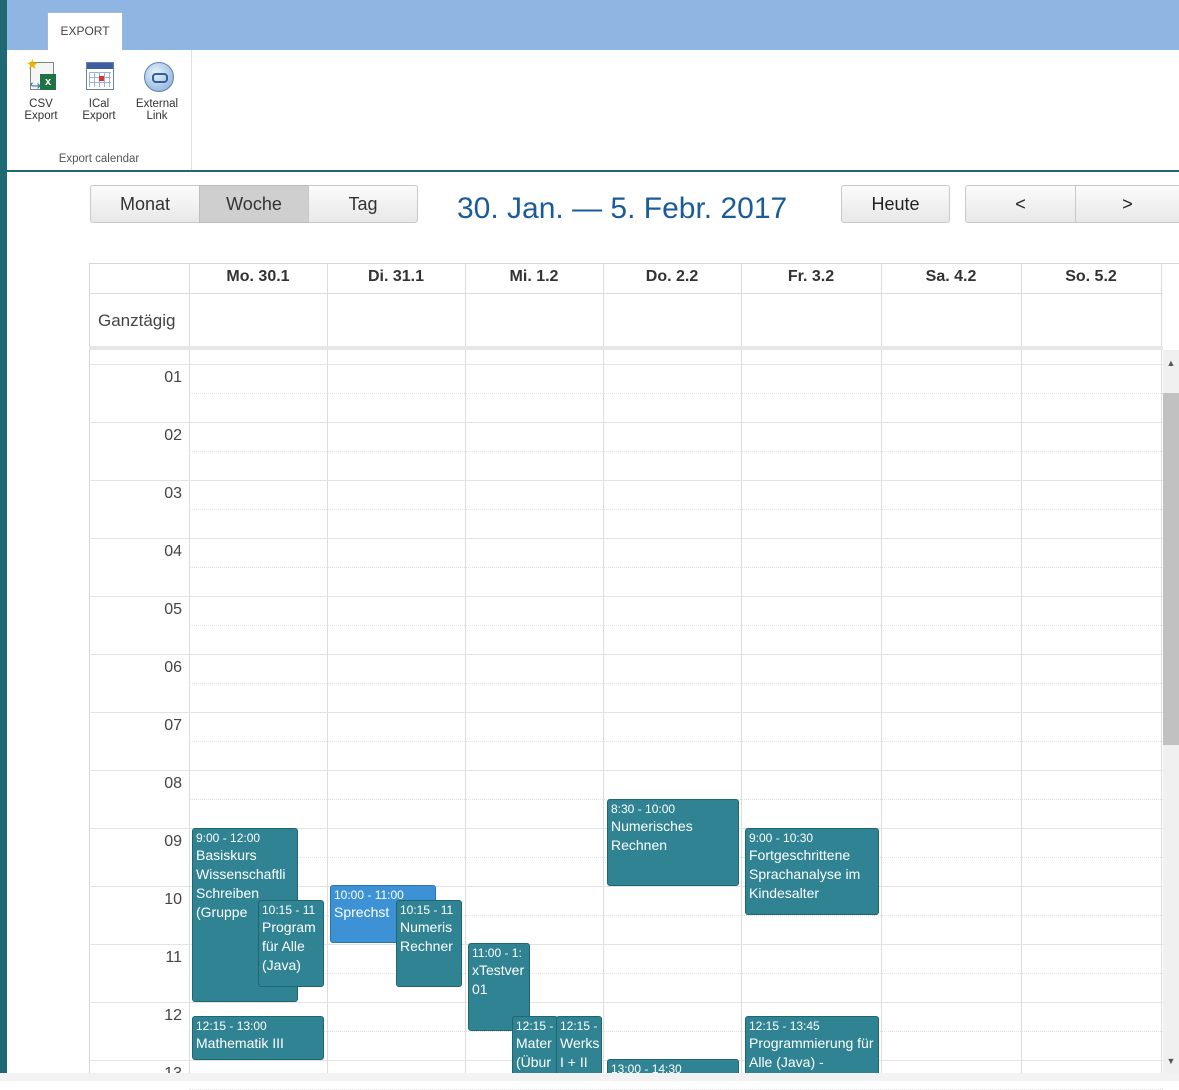  I want to click on event-mathematik: 12:15 - 13:00 Mathematik III, so click(258, 1038).